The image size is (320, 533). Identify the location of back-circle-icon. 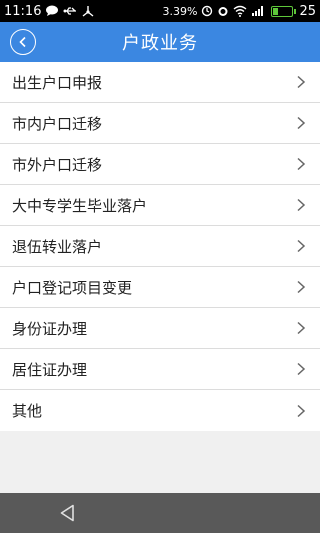
(22, 42).